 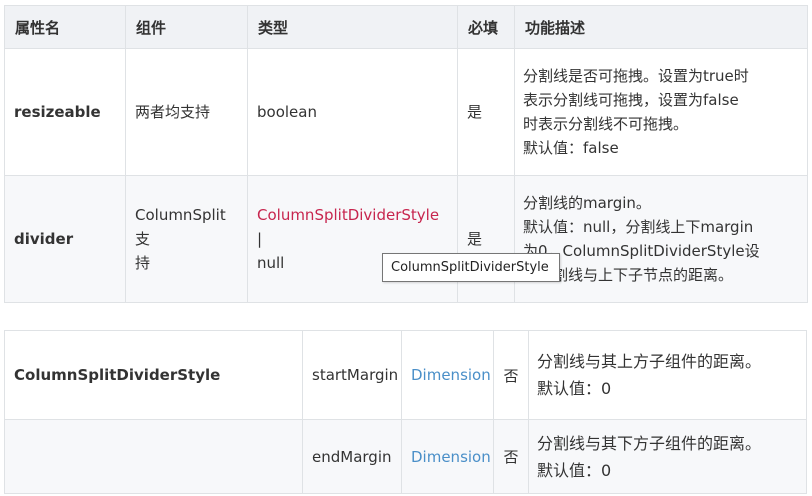 I want to click on desc-line: 分割线是否可拖拽。设置为true时, so click(x=636, y=76).